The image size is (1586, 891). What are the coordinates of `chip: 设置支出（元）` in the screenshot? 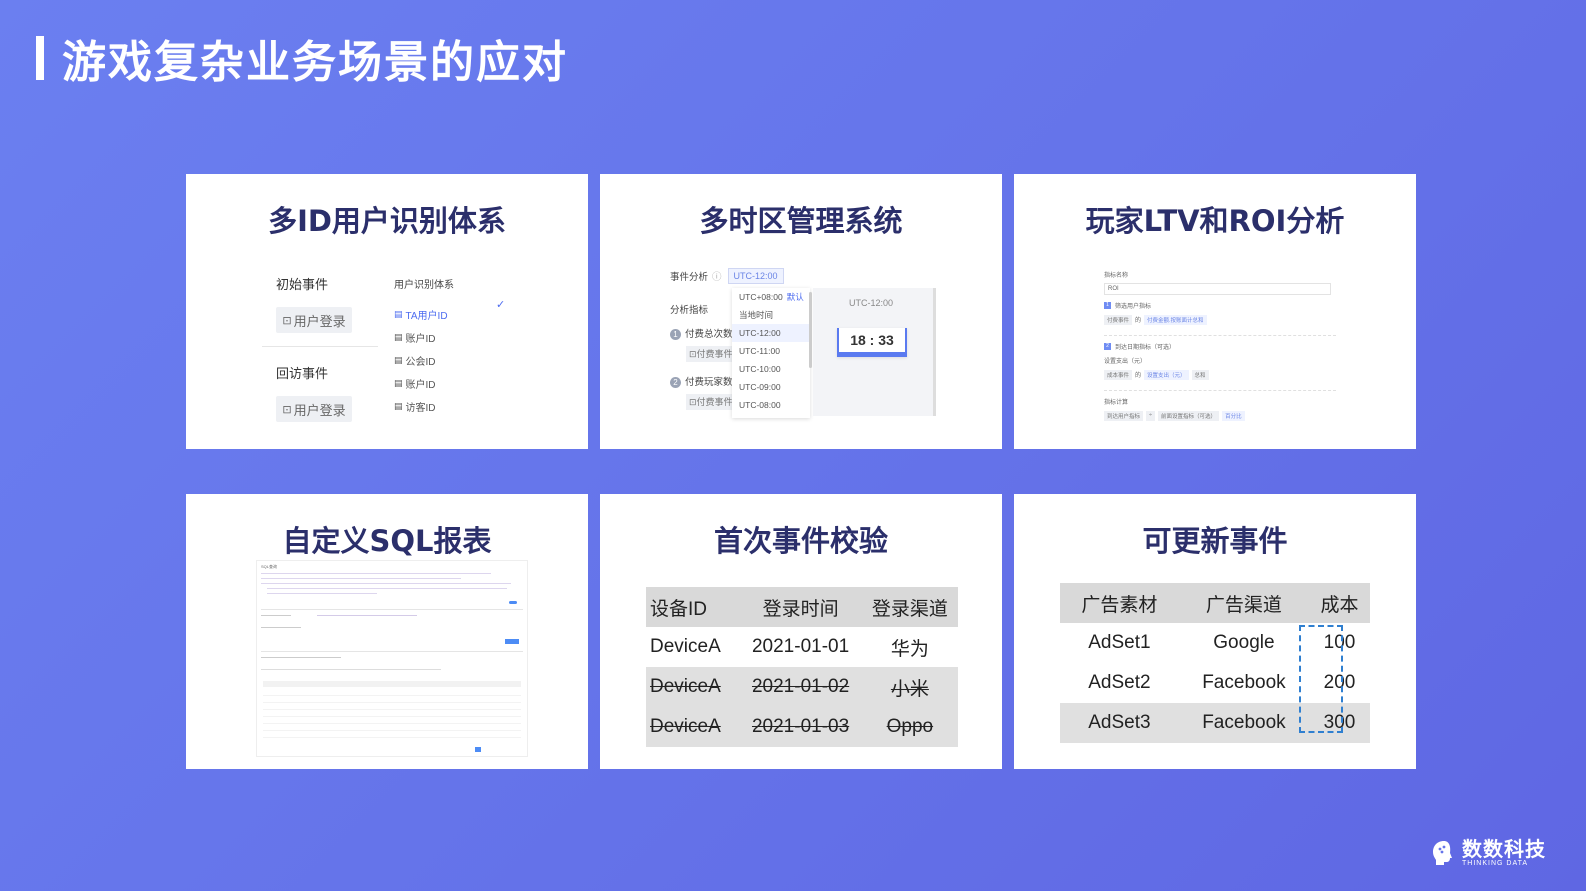 It's located at (1166, 375).